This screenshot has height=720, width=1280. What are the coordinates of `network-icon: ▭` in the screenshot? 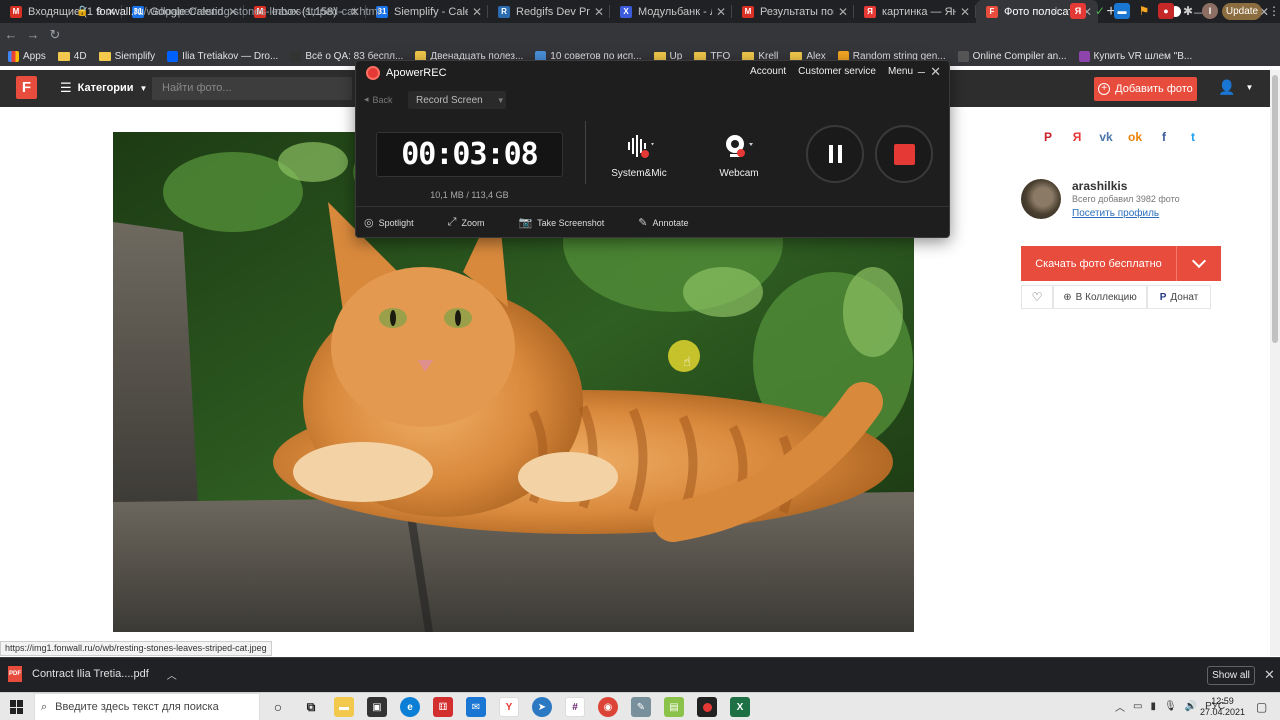 It's located at (1137, 706).